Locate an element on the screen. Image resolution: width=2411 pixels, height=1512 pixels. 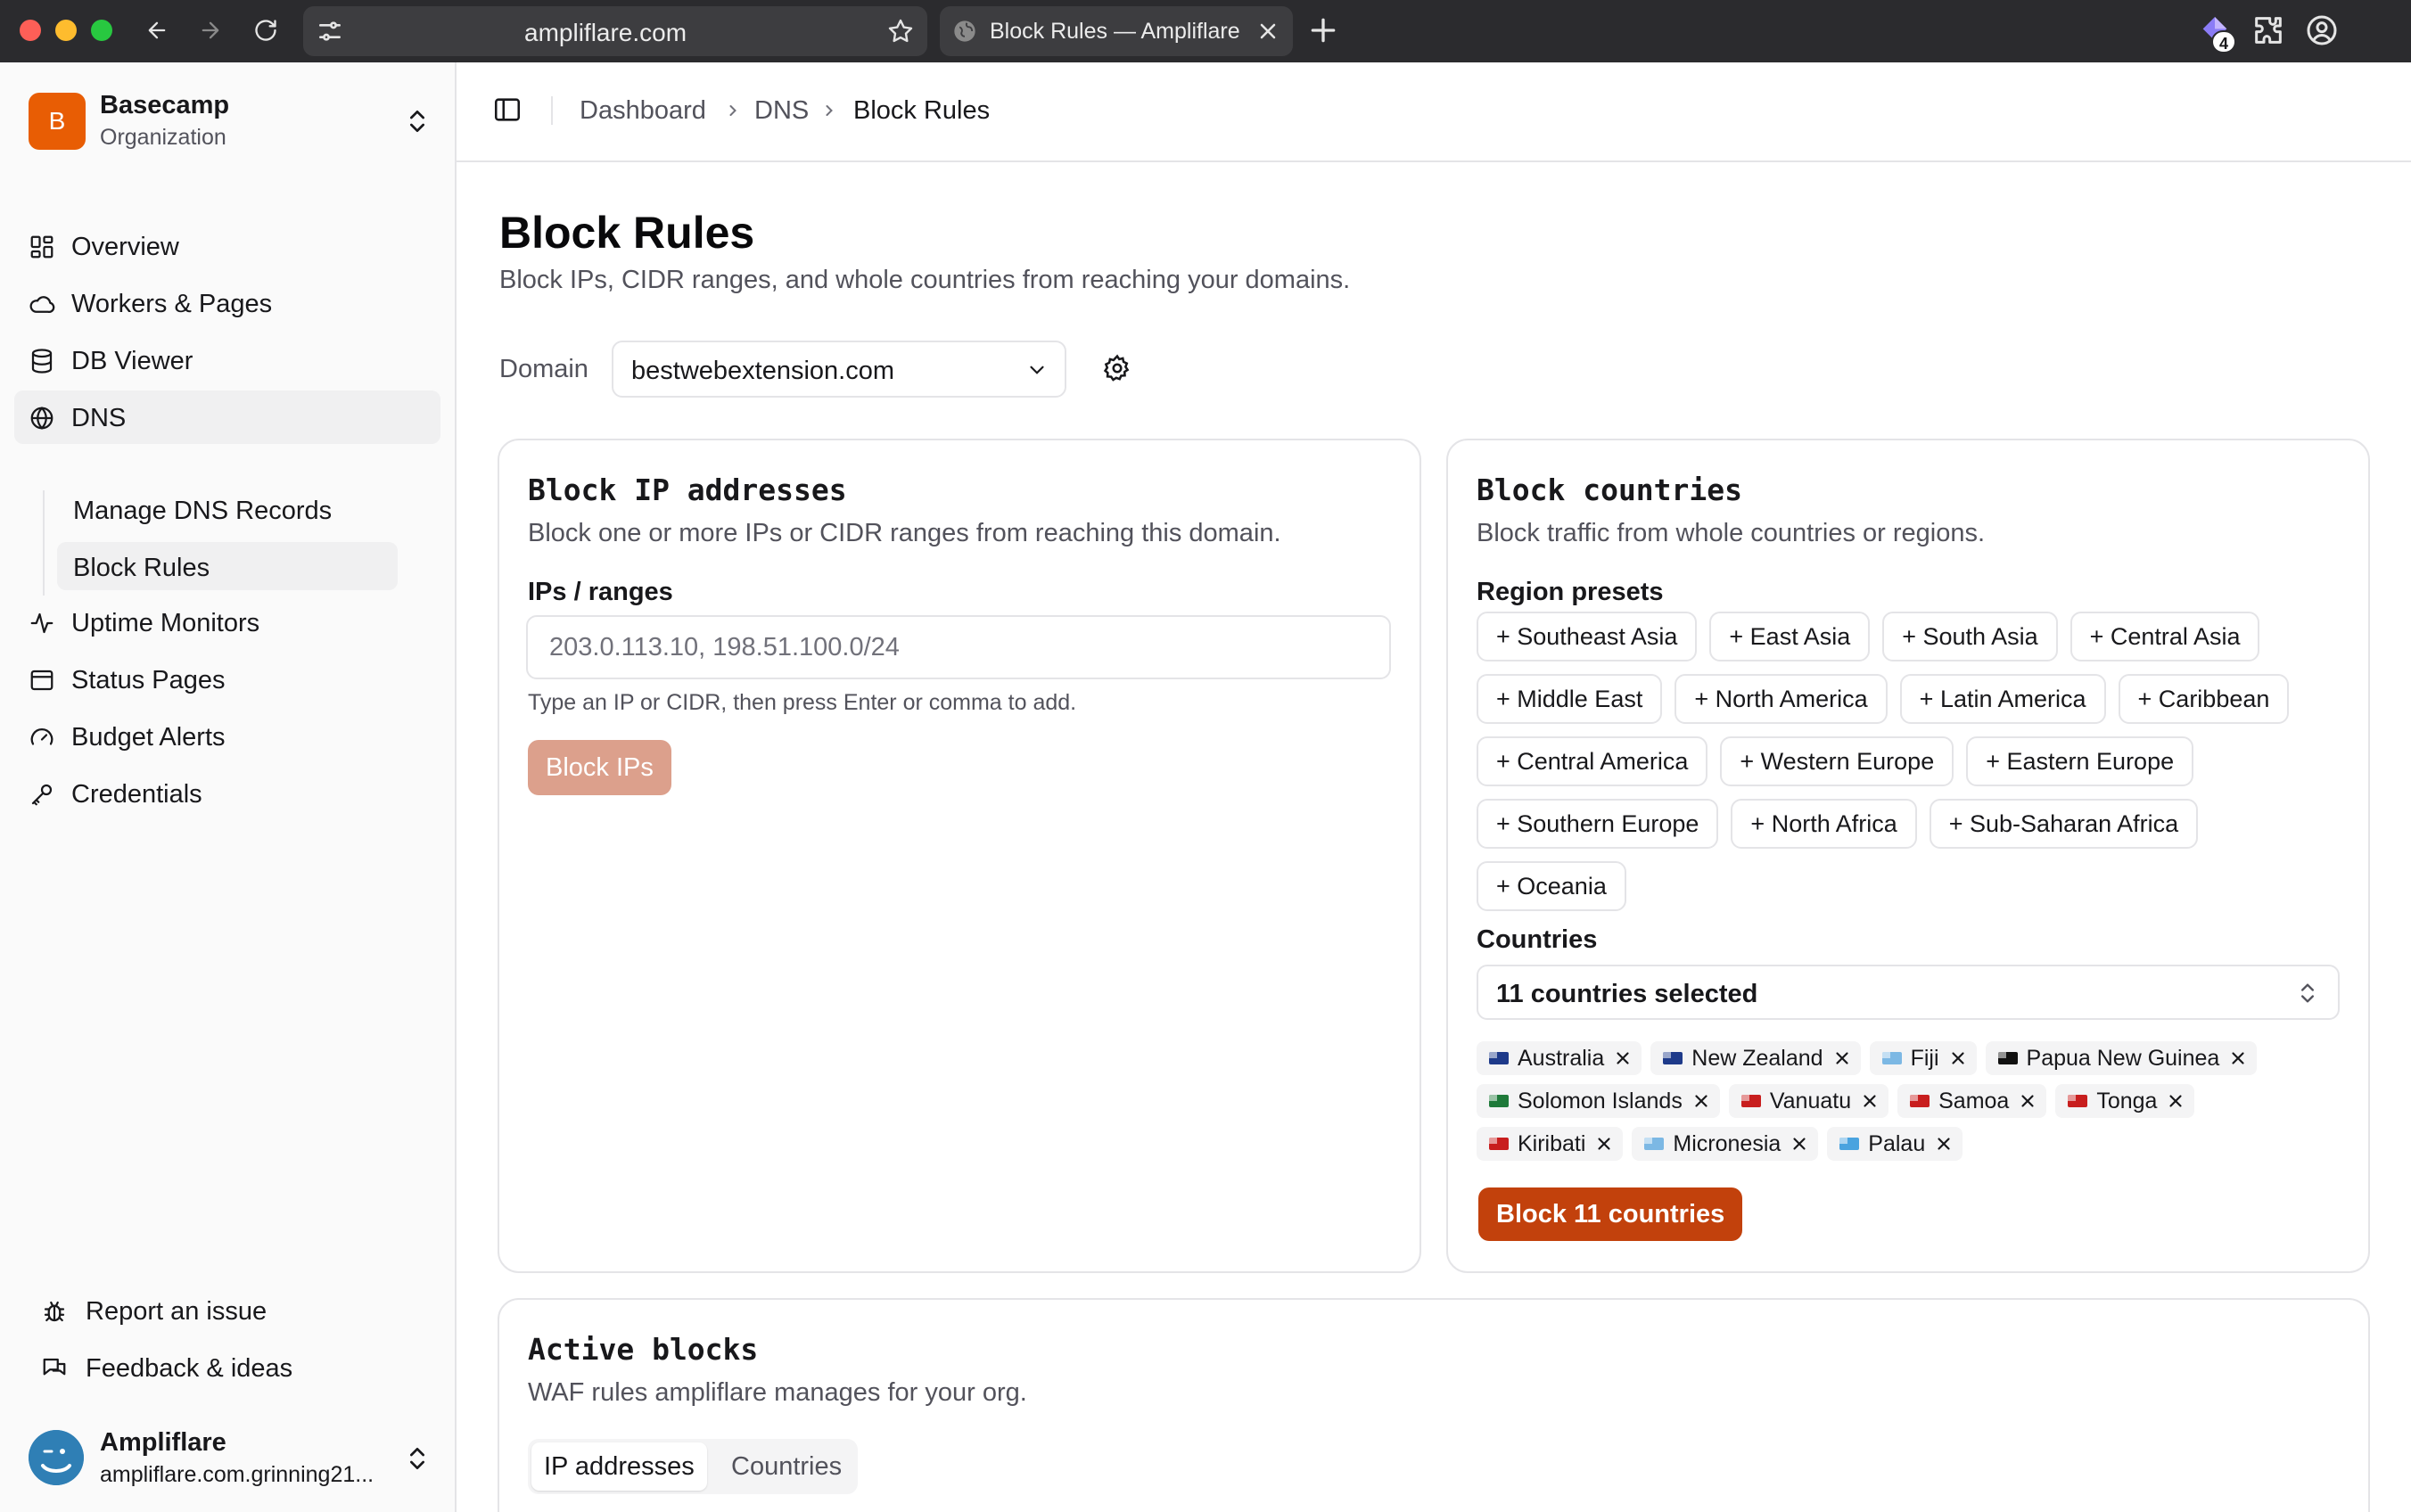
site-settings-icon is located at coordinates (330, 31).